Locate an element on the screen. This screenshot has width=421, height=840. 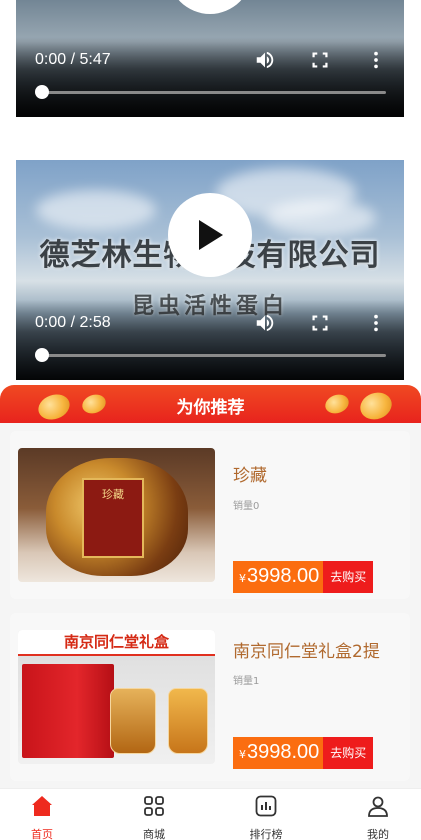
tab-home: 首页 is located at coordinates (42, 816).